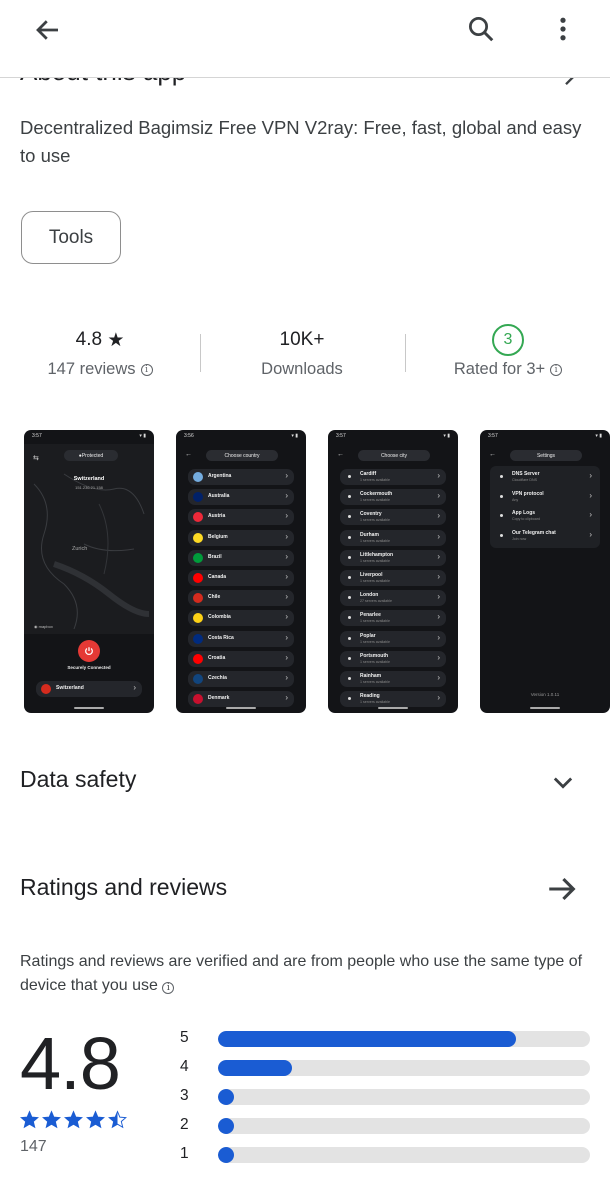  I want to click on reviews-count-label: 147 reviews, so click(91, 369).